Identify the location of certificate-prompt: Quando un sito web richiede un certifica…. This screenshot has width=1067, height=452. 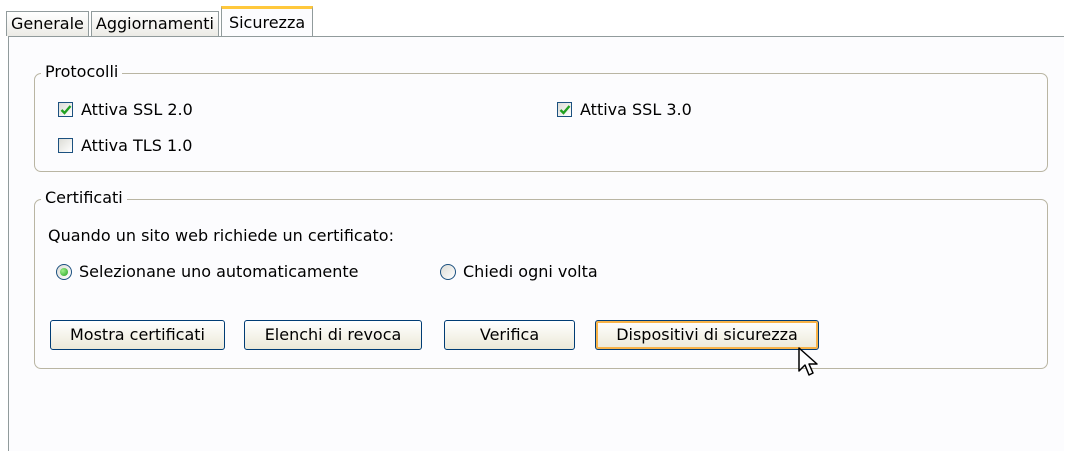
(221, 235).